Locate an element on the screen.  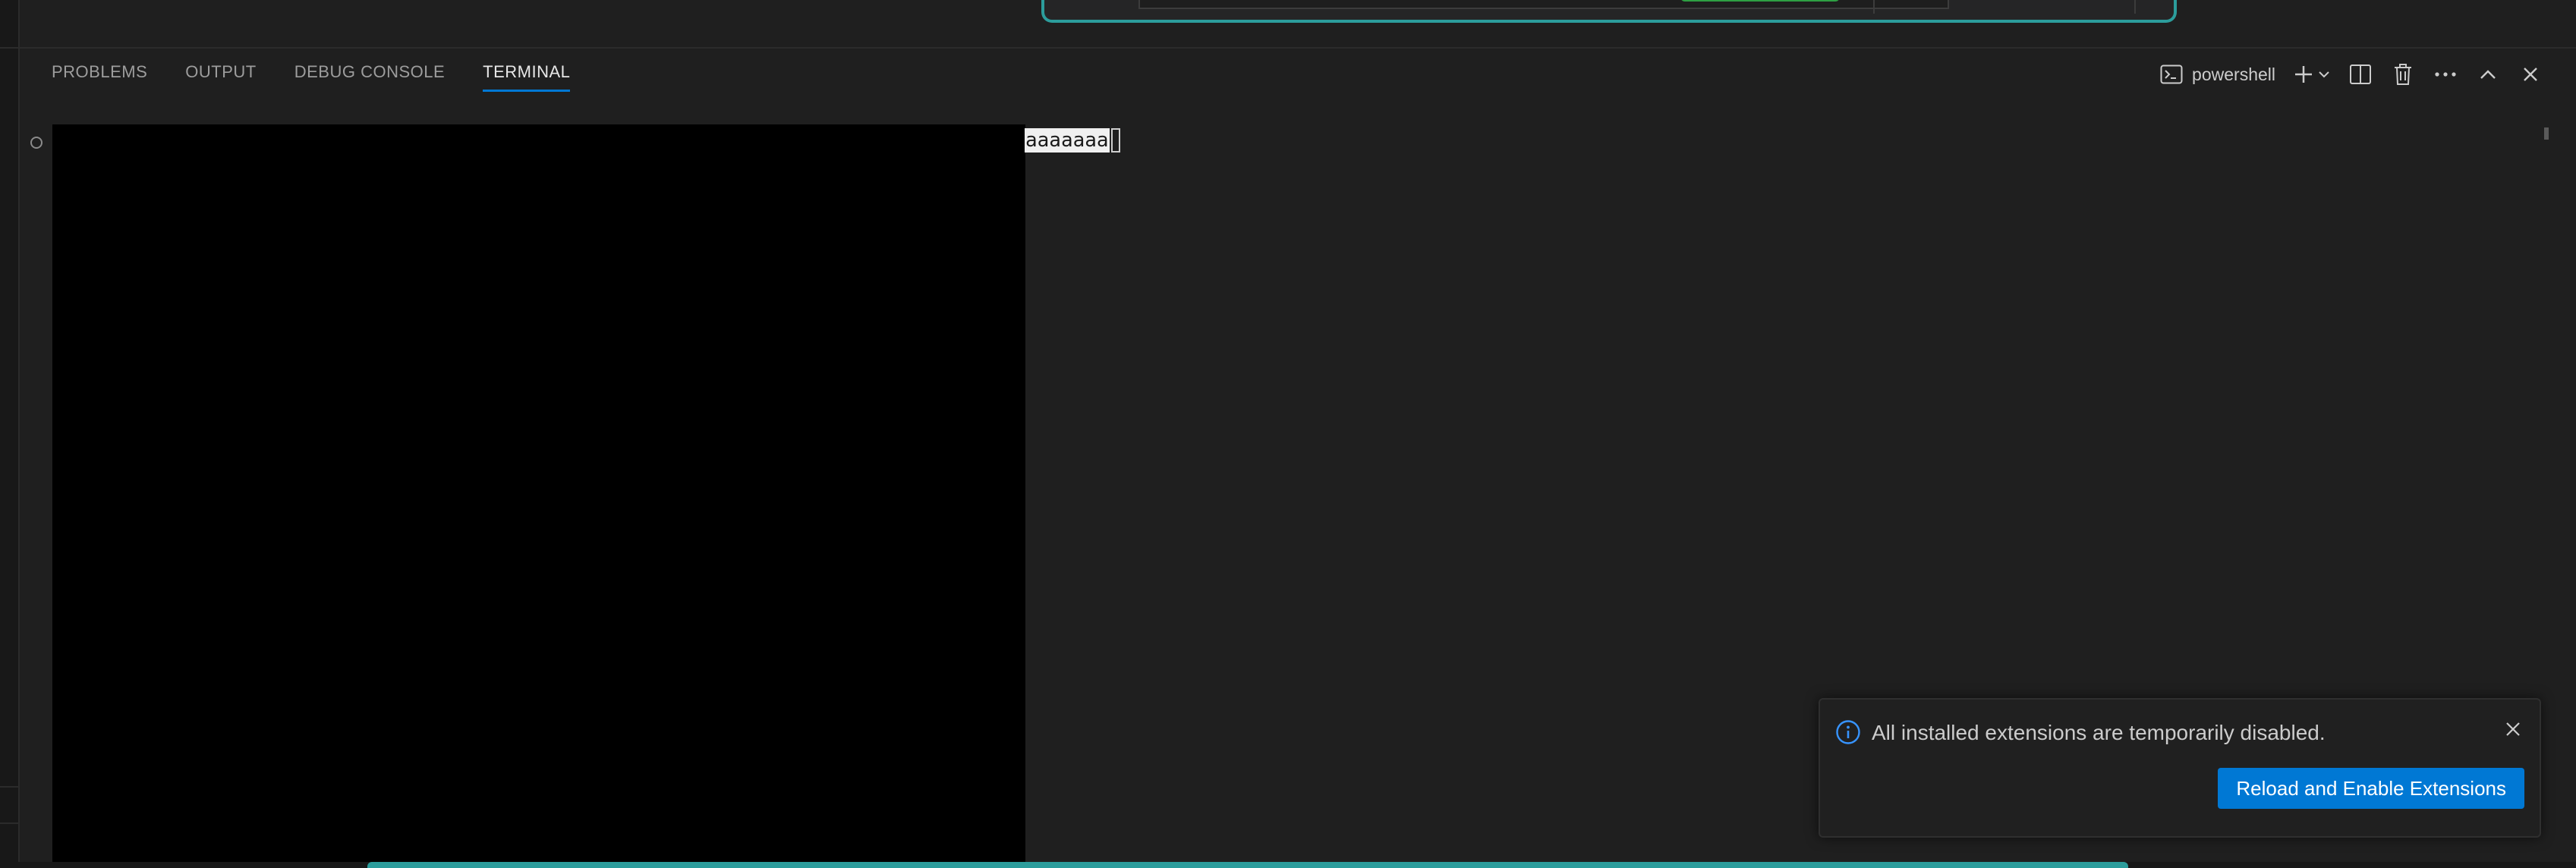
tab-terminal: TERMINAL is located at coordinates (527, 77).